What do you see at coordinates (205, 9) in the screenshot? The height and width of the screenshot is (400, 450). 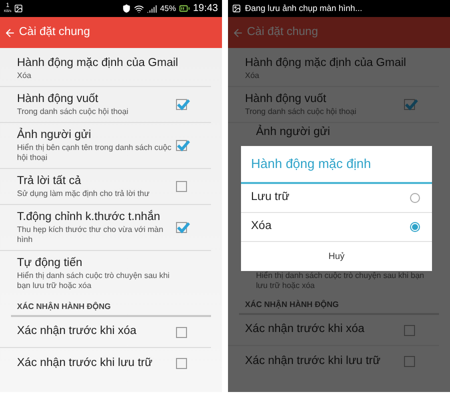 I see `clock: 19:43` at bounding box center [205, 9].